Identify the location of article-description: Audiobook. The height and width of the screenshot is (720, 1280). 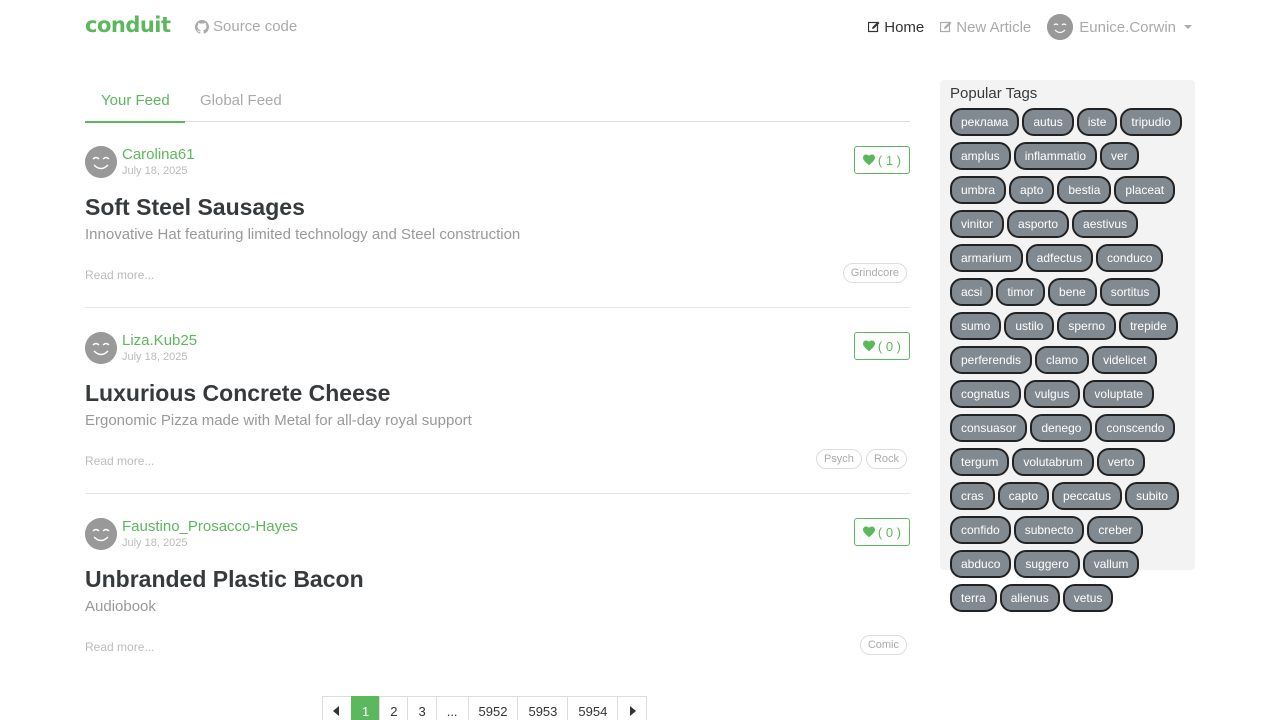
(120, 606).